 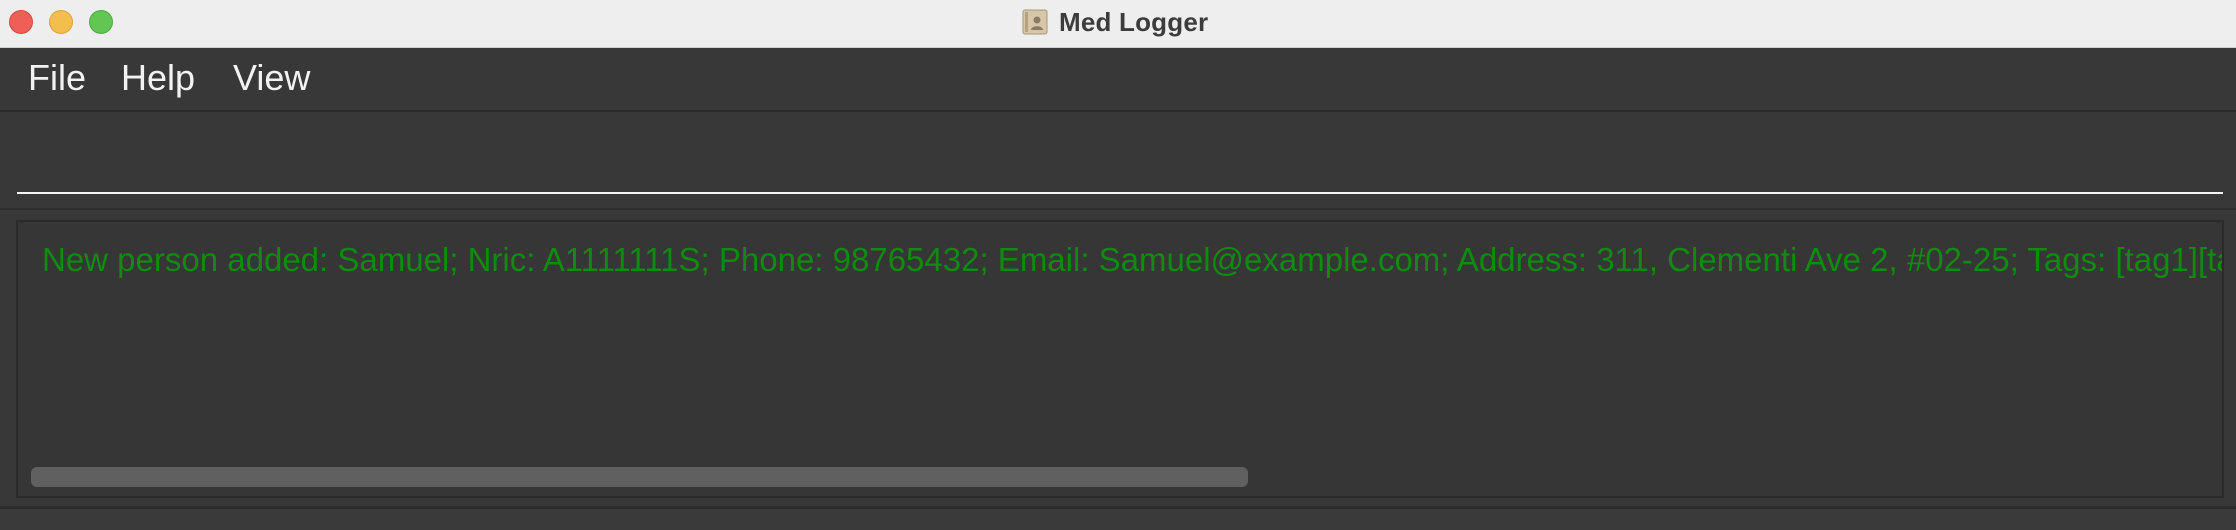 What do you see at coordinates (61, 22) in the screenshot?
I see `minimize-window-button` at bounding box center [61, 22].